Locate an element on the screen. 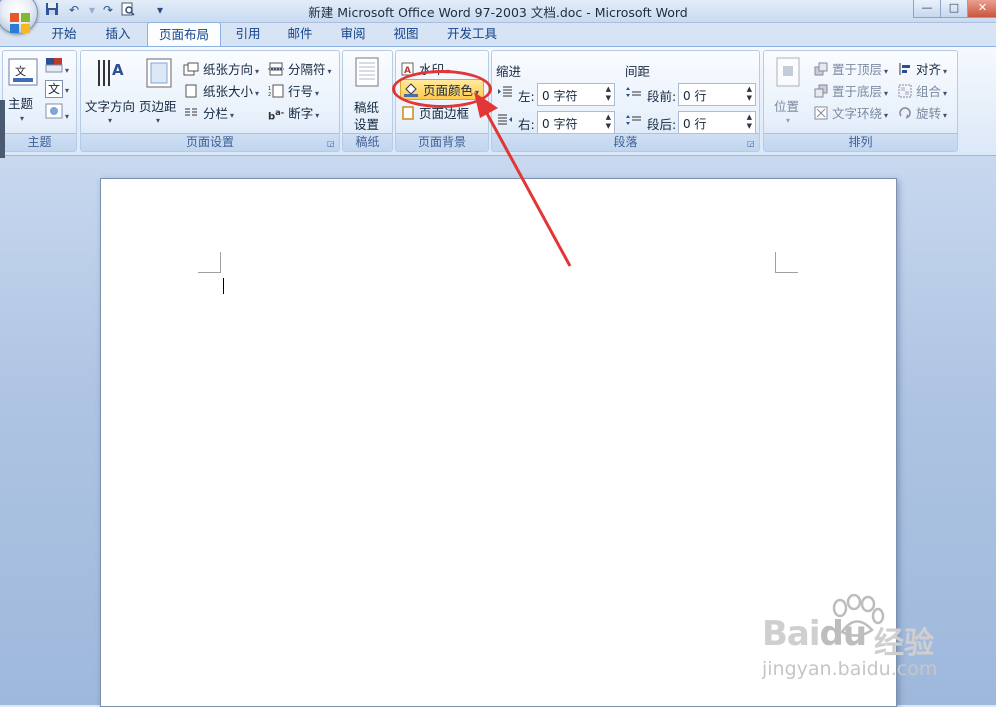  svg-text: 文 is located at coordinates (20, 71).